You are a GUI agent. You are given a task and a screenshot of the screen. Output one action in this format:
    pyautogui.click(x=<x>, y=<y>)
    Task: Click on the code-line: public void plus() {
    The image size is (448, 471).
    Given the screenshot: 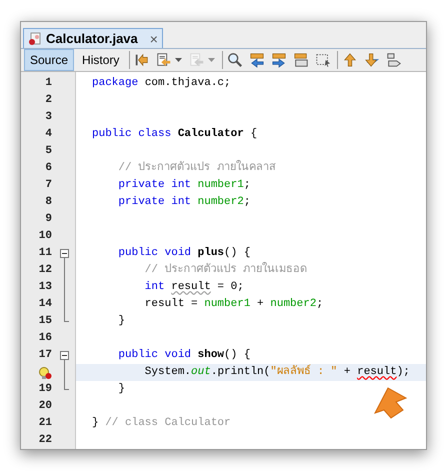 What is the action you would take?
    pyautogui.click(x=183, y=254)
    